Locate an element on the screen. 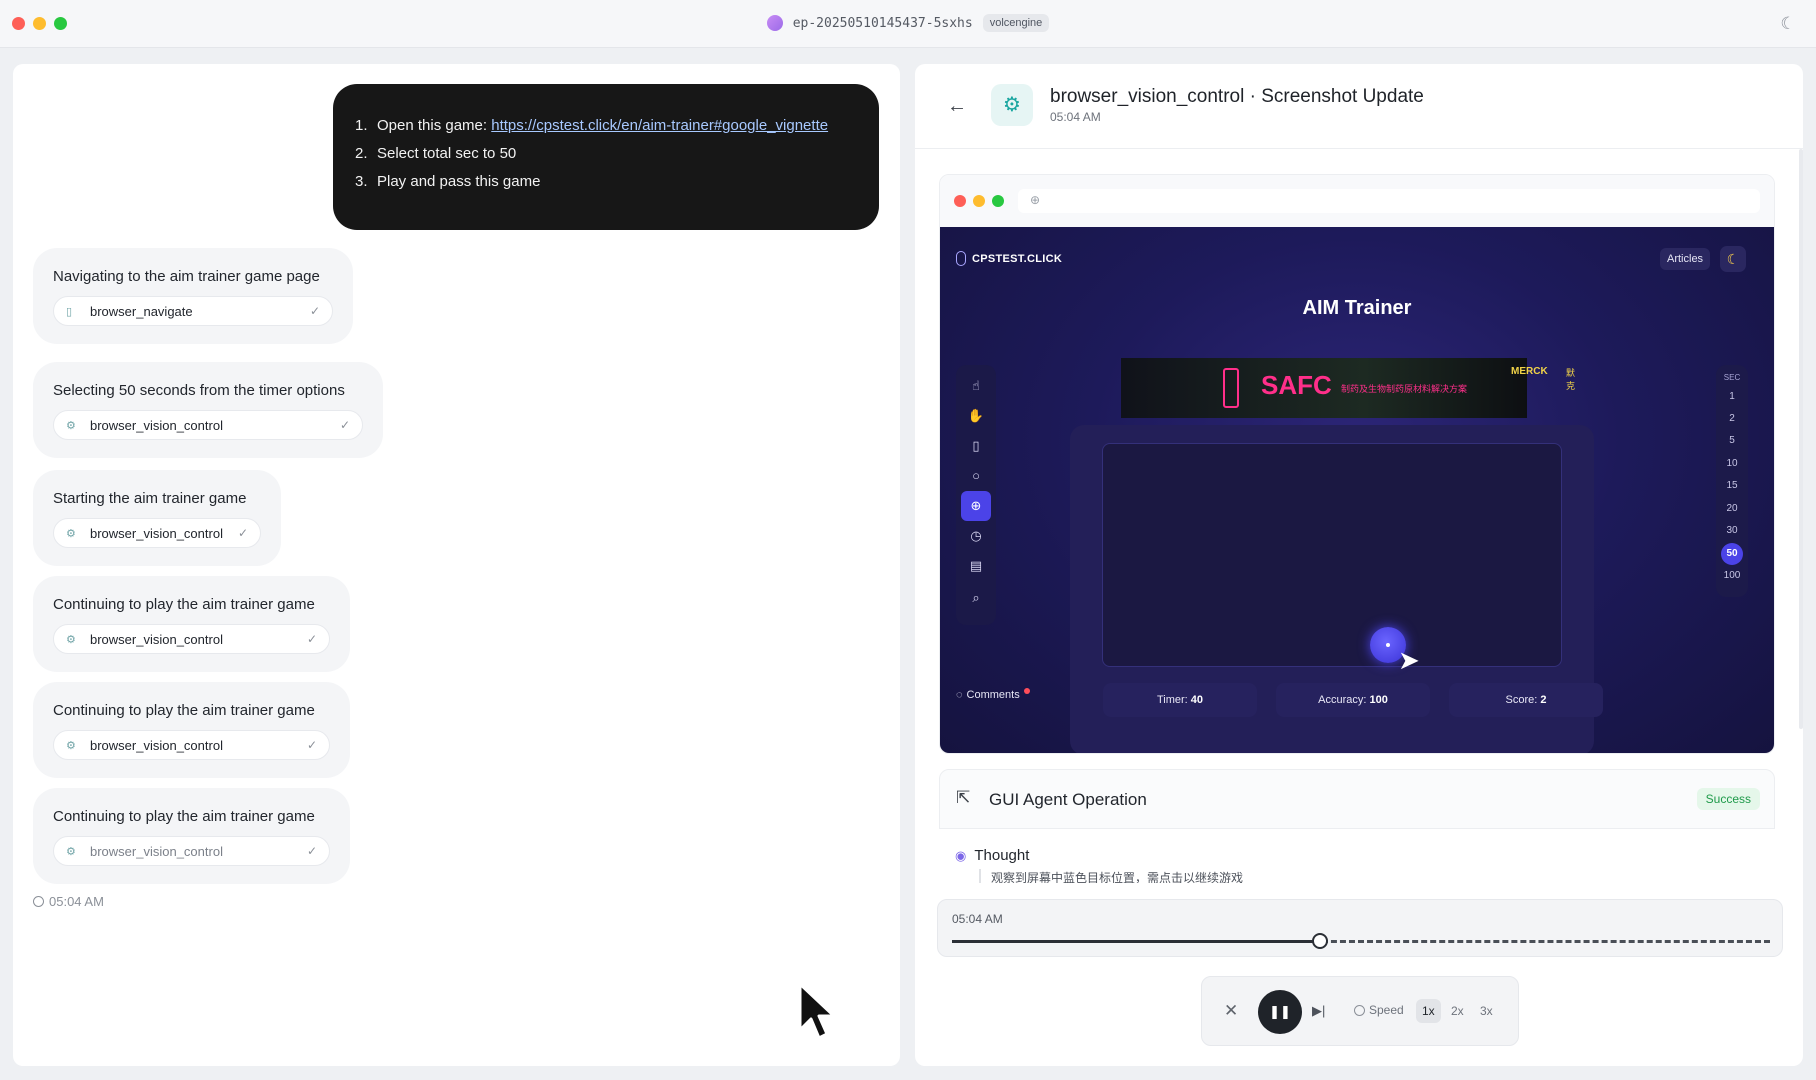 The width and height of the screenshot is (1816, 1080). list-number: 2. is located at coordinates (361, 153).